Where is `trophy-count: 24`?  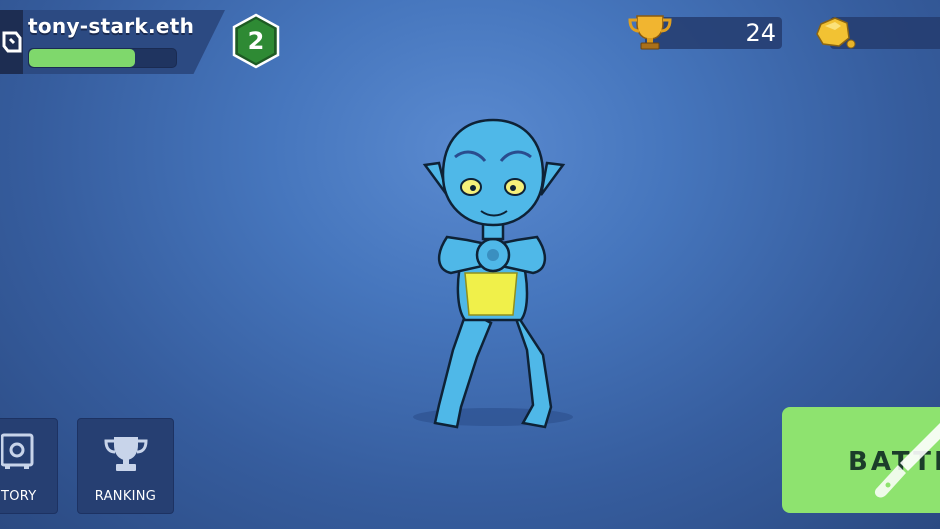
trophy-count: 24 is located at coordinates (760, 33).